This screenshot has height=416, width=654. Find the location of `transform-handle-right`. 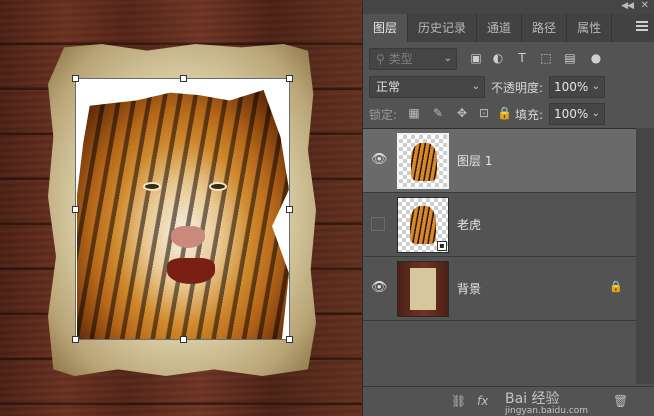

transform-handle-right is located at coordinates (289, 209).